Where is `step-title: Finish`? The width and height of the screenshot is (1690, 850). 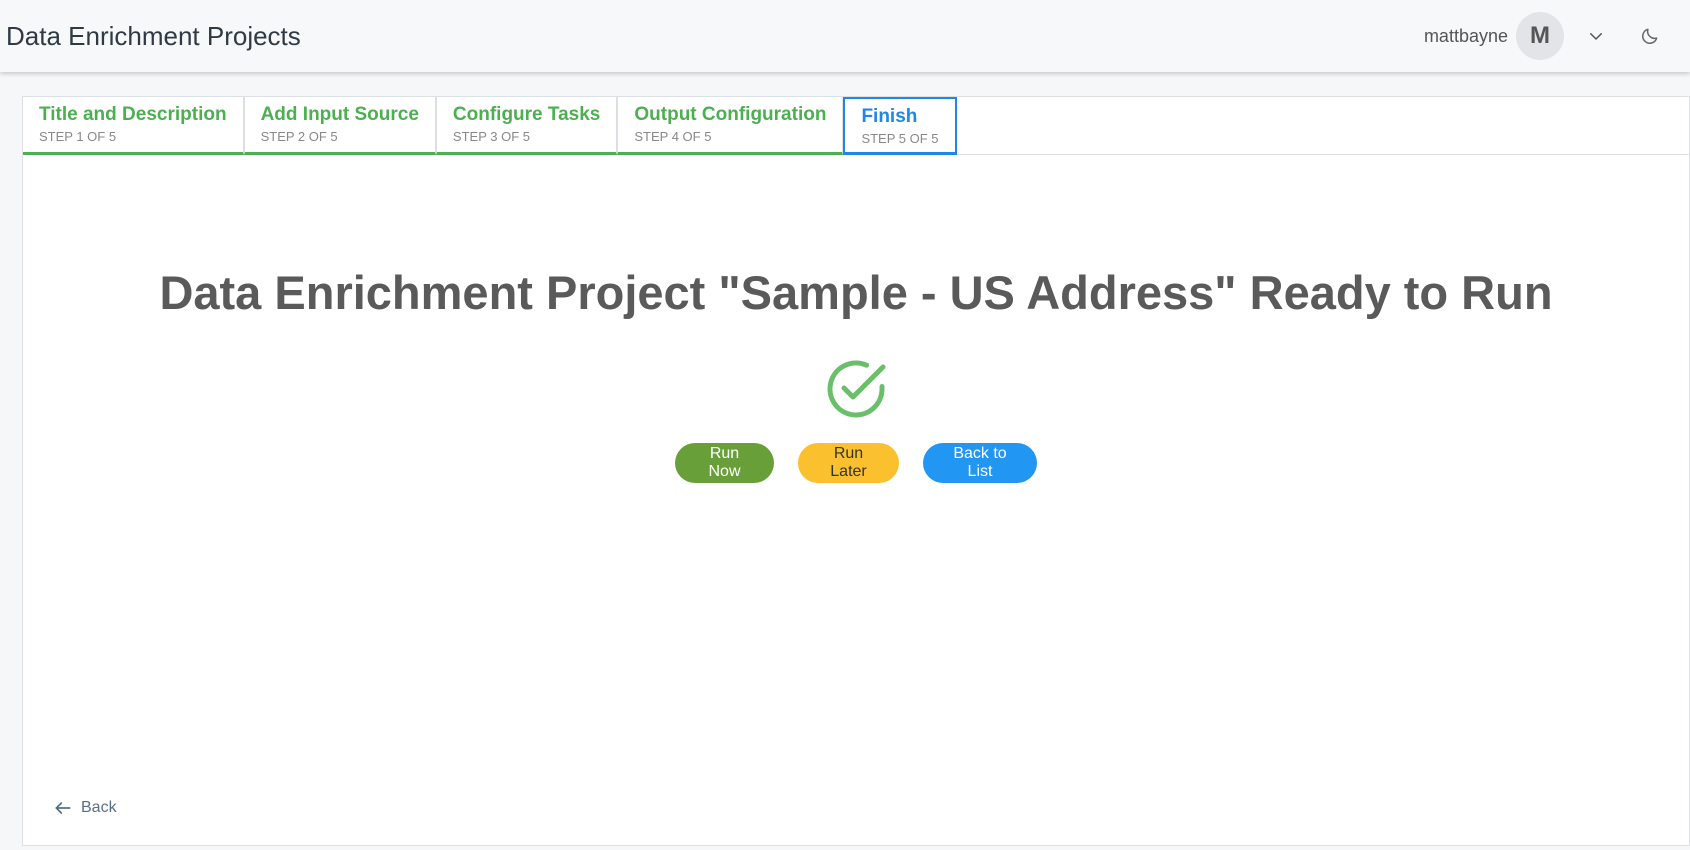
step-title: Finish is located at coordinates (889, 116).